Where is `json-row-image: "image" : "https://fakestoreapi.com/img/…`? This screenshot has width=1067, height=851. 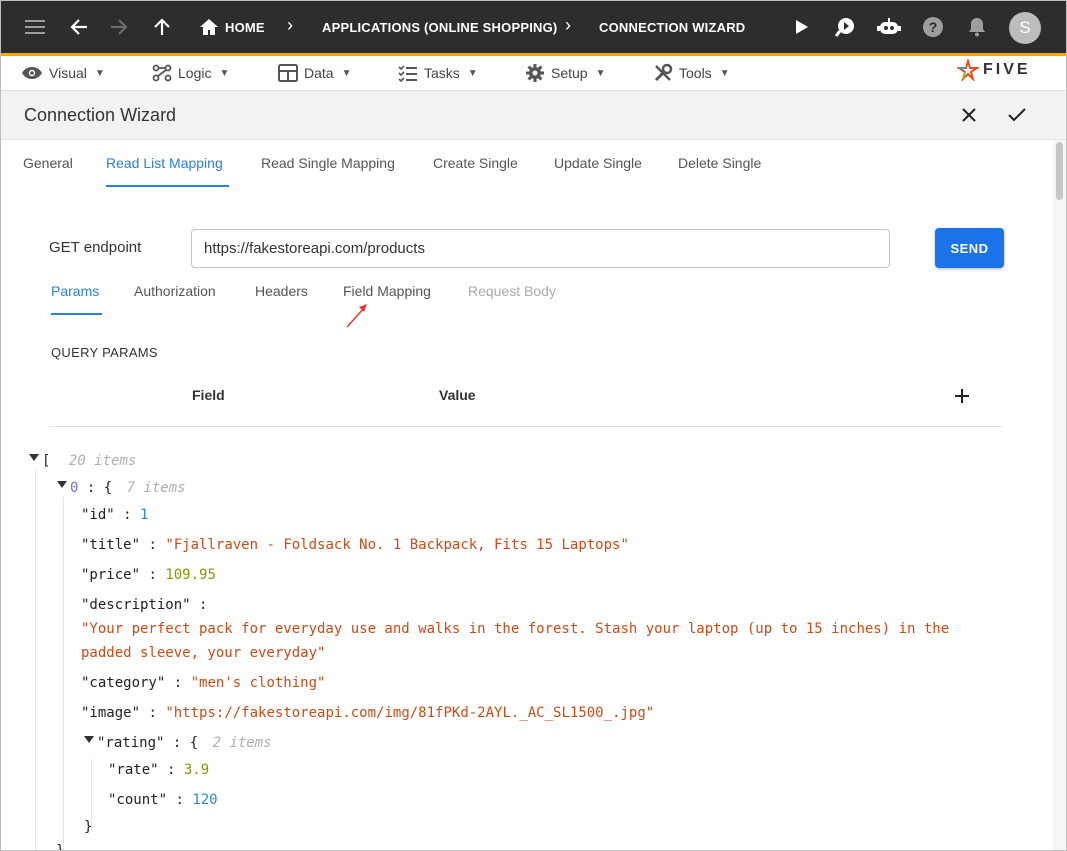
json-row-image: "image" : "https://fakestoreapi.com/img/… is located at coordinates (368, 713).